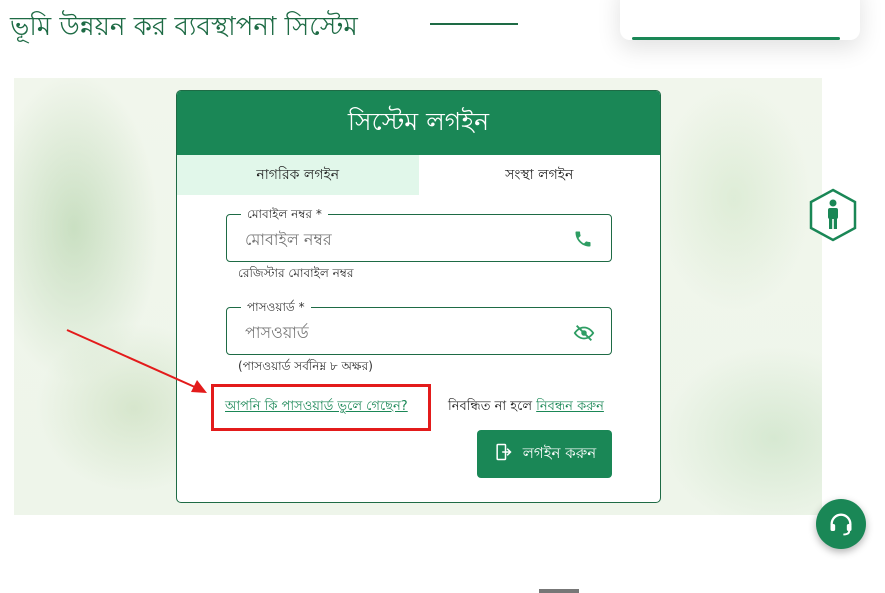 The height and width of the screenshot is (593, 885). I want to click on support-button, so click(841, 524).